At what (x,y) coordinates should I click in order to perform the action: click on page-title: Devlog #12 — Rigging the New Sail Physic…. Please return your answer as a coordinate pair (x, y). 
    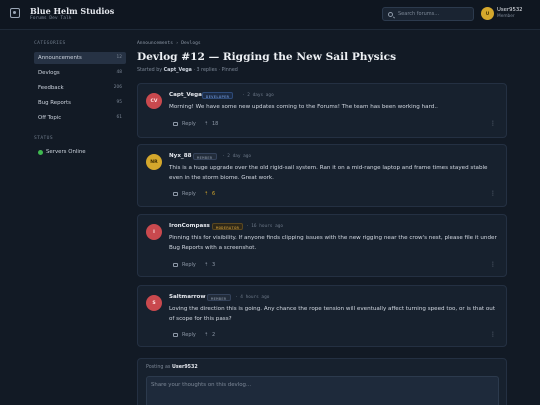
    Looking at the image, I should click on (267, 57).